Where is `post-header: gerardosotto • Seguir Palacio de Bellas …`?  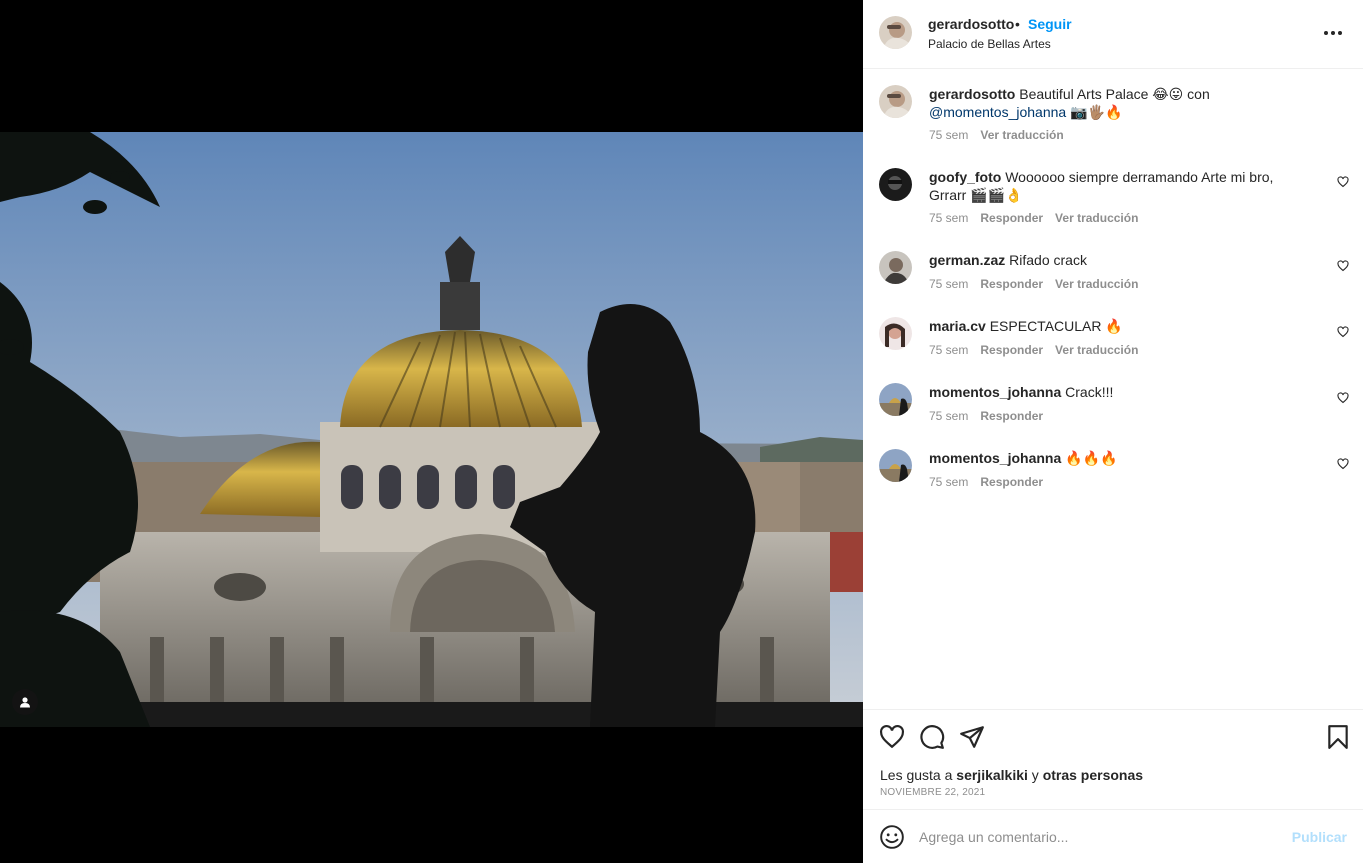 post-header: gerardosotto • Seguir Palacio de Bellas … is located at coordinates (1113, 34).